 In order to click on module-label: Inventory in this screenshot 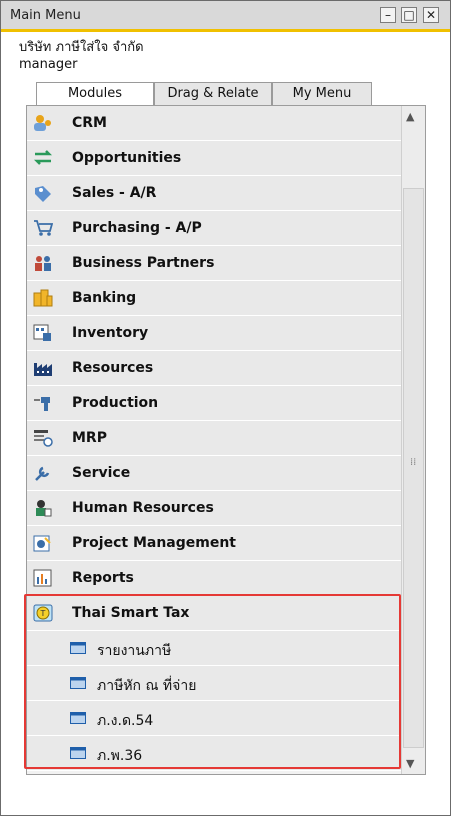, I will do `click(110, 333)`.